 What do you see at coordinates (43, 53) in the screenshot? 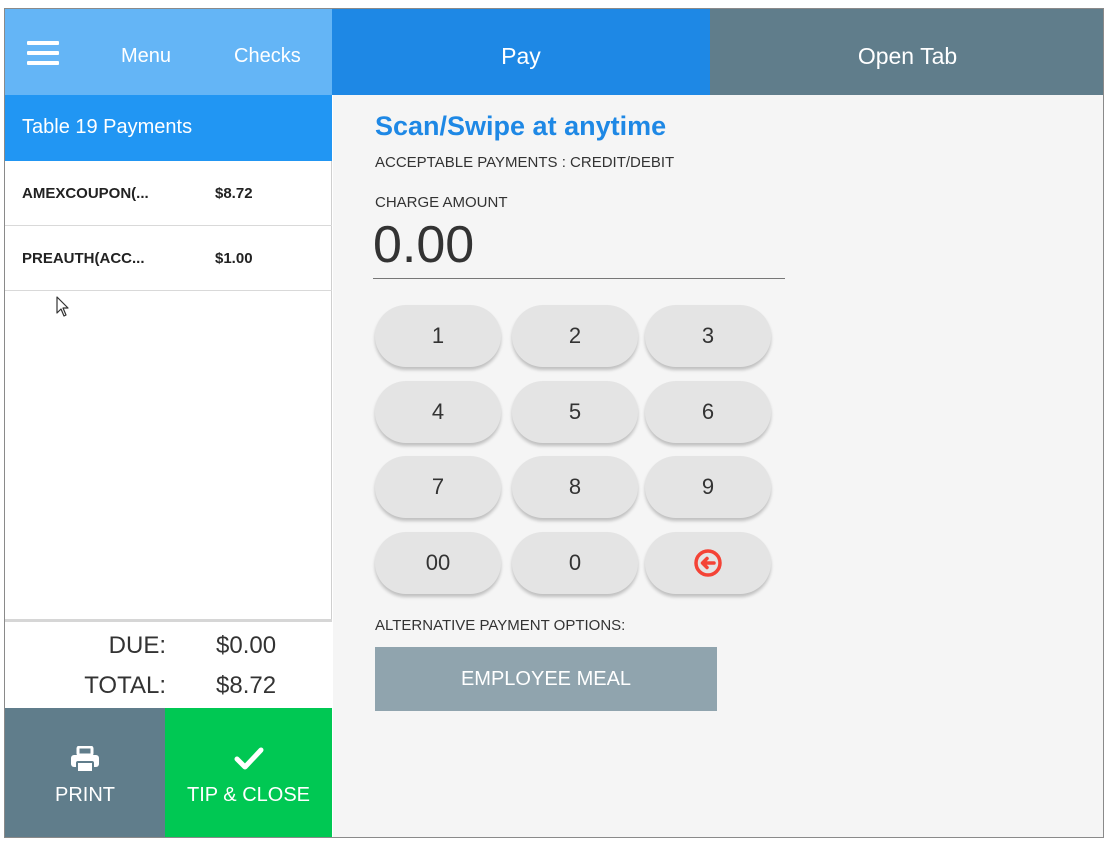
I see `hamburger-menu-icon` at bounding box center [43, 53].